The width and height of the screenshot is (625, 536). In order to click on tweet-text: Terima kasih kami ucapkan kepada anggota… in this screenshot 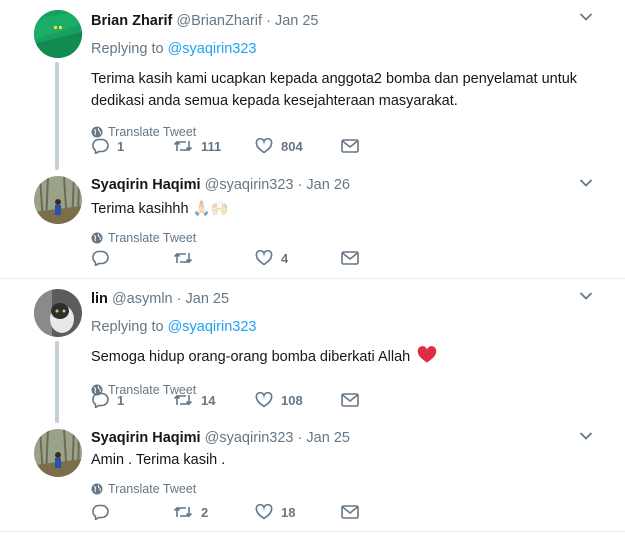, I will do `click(334, 90)`.